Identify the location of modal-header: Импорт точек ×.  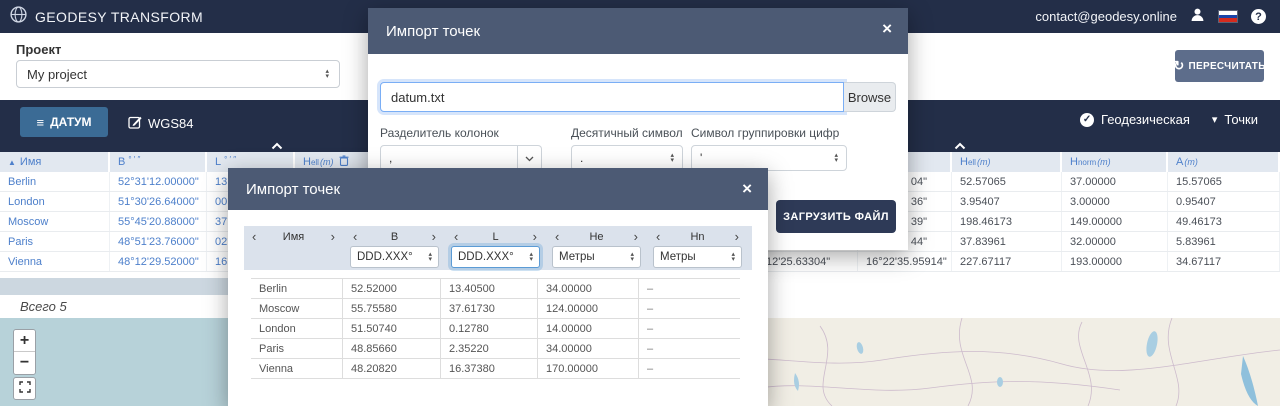
(638, 31).